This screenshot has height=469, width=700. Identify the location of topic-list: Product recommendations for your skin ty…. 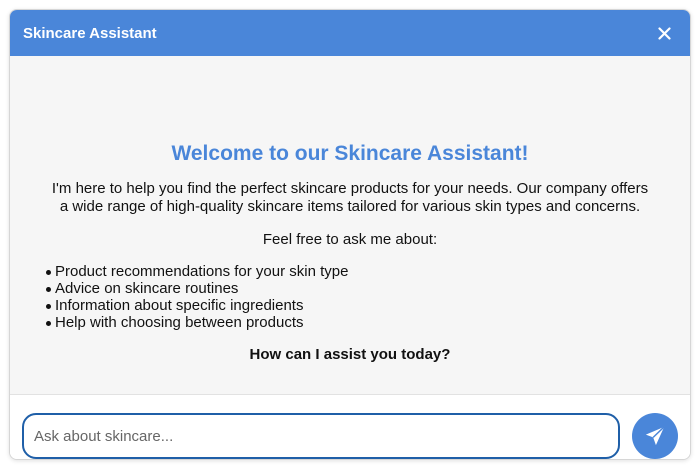
(368, 297).